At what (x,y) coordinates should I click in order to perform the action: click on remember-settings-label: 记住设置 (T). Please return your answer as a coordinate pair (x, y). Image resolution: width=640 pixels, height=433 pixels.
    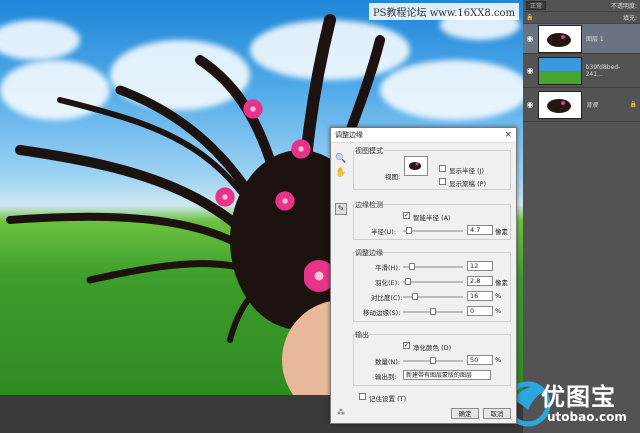
    Looking at the image, I should click on (388, 399).